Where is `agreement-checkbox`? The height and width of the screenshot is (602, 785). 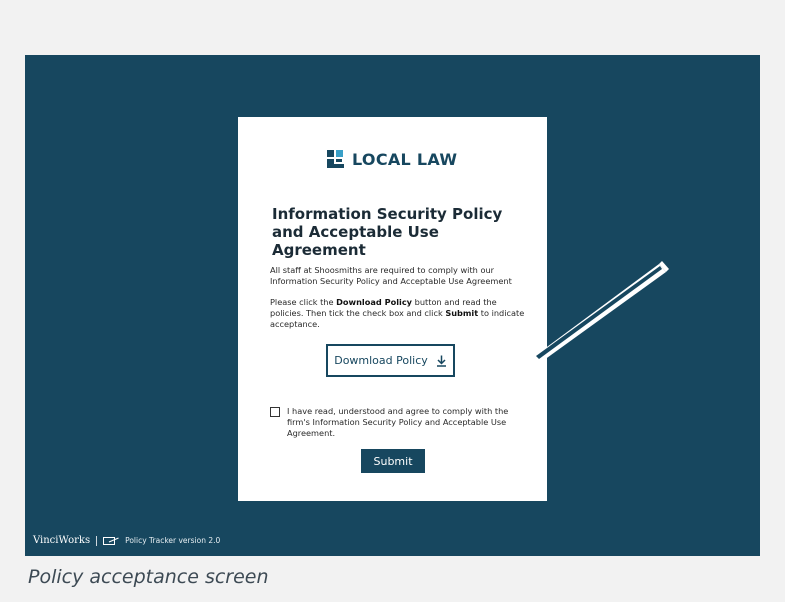 agreement-checkbox is located at coordinates (275, 412).